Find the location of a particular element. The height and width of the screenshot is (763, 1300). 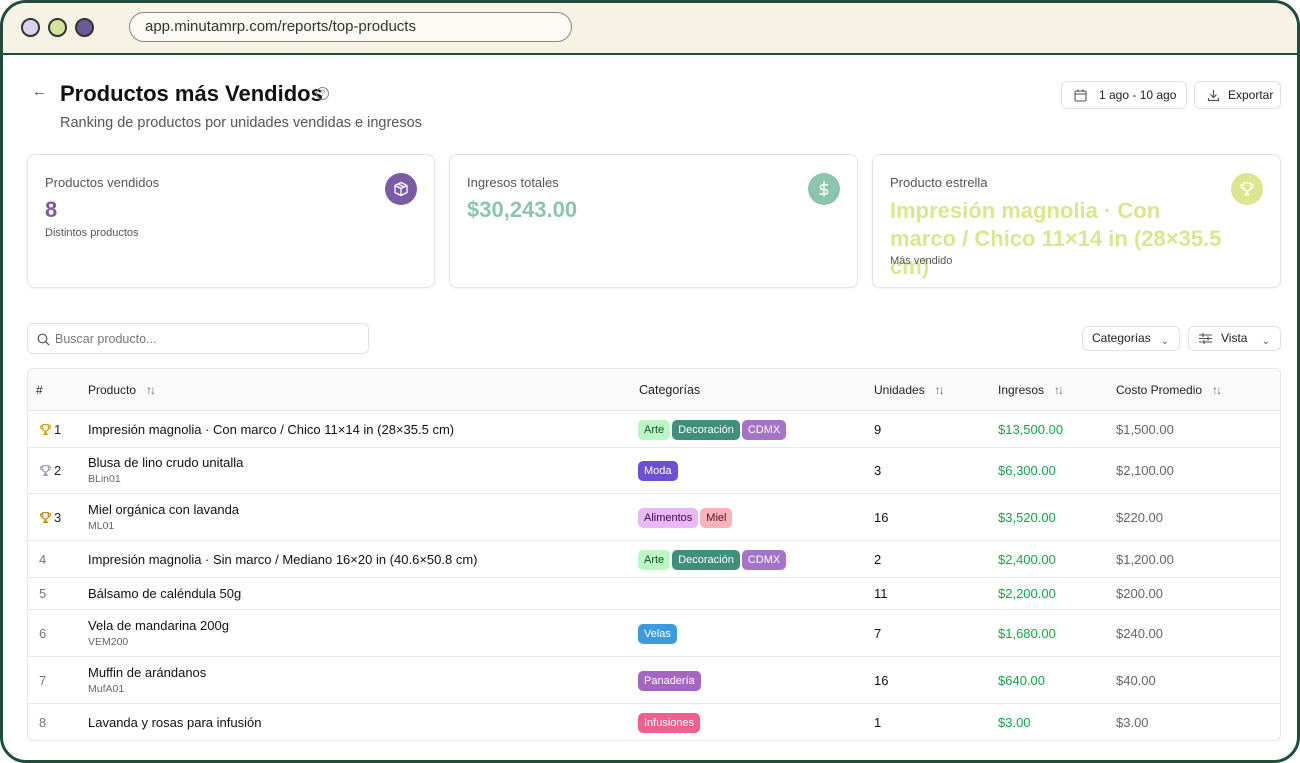

rank-number: 6 is located at coordinates (43, 633).